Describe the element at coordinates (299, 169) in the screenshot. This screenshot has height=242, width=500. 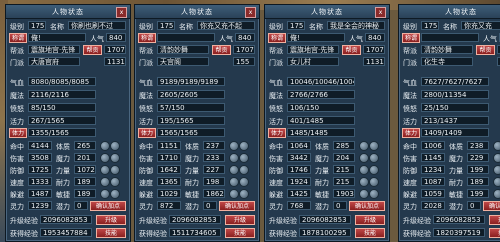
I see `defense-value: 1746` at that location.